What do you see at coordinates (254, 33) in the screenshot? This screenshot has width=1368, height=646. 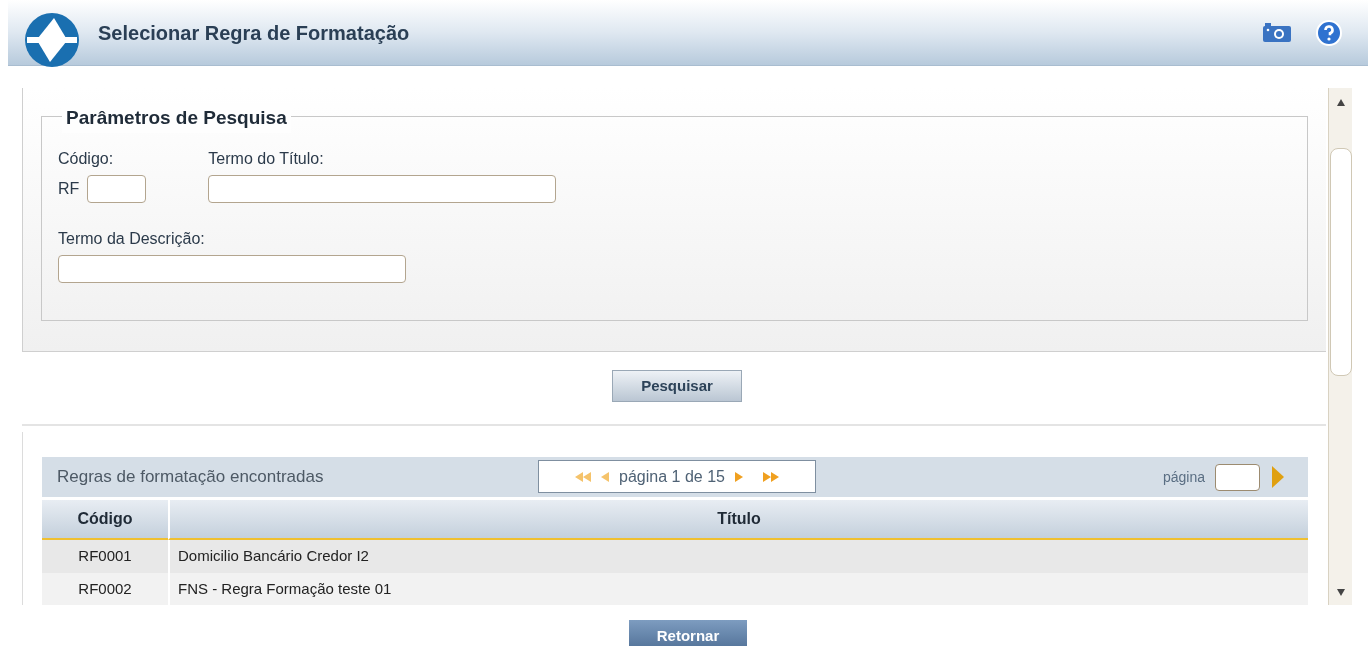 I see `window-title: Selecionar Regra de Formatação` at bounding box center [254, 33].